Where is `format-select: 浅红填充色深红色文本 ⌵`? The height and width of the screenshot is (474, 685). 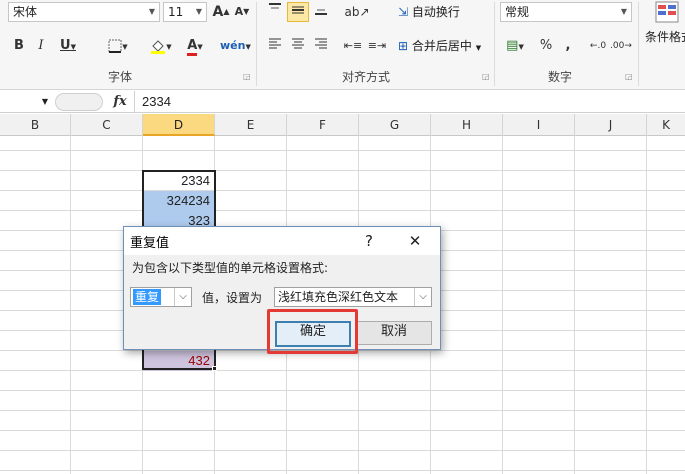
format-select: 浅红填充色深红色文本 ⌵ is located at coordinates (353, 297).